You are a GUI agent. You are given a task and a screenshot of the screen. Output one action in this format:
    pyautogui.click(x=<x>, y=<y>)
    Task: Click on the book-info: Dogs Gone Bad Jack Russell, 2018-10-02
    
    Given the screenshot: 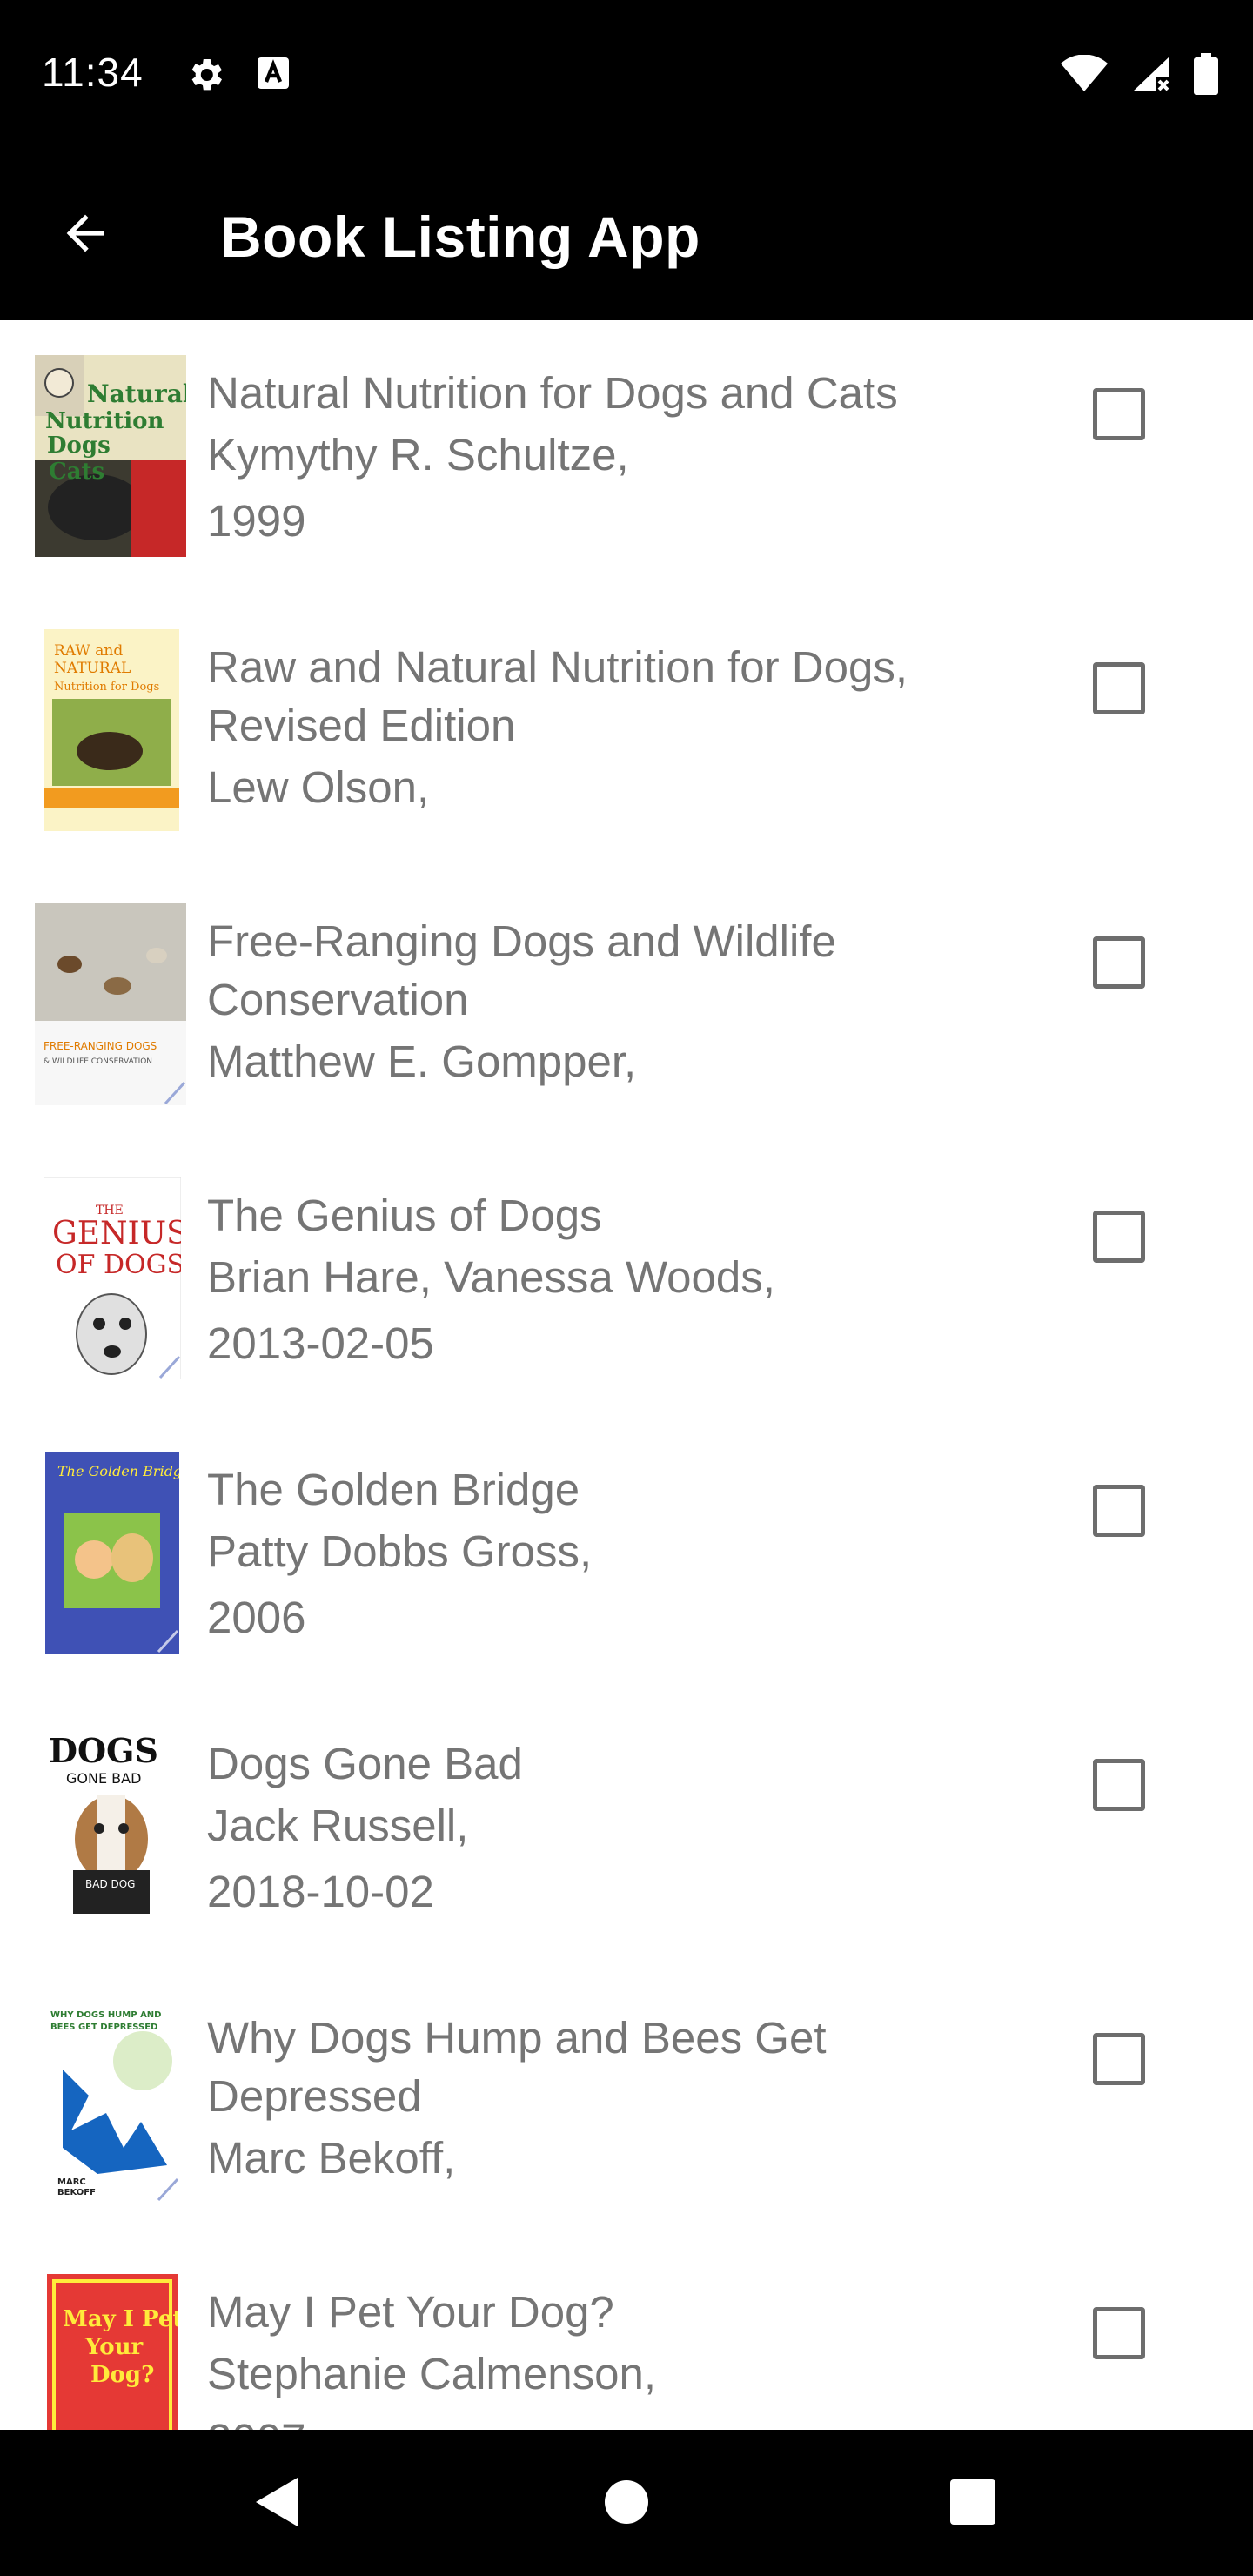 What is the action you would take?
    pyautogui.click(x=607, y=1830)
    